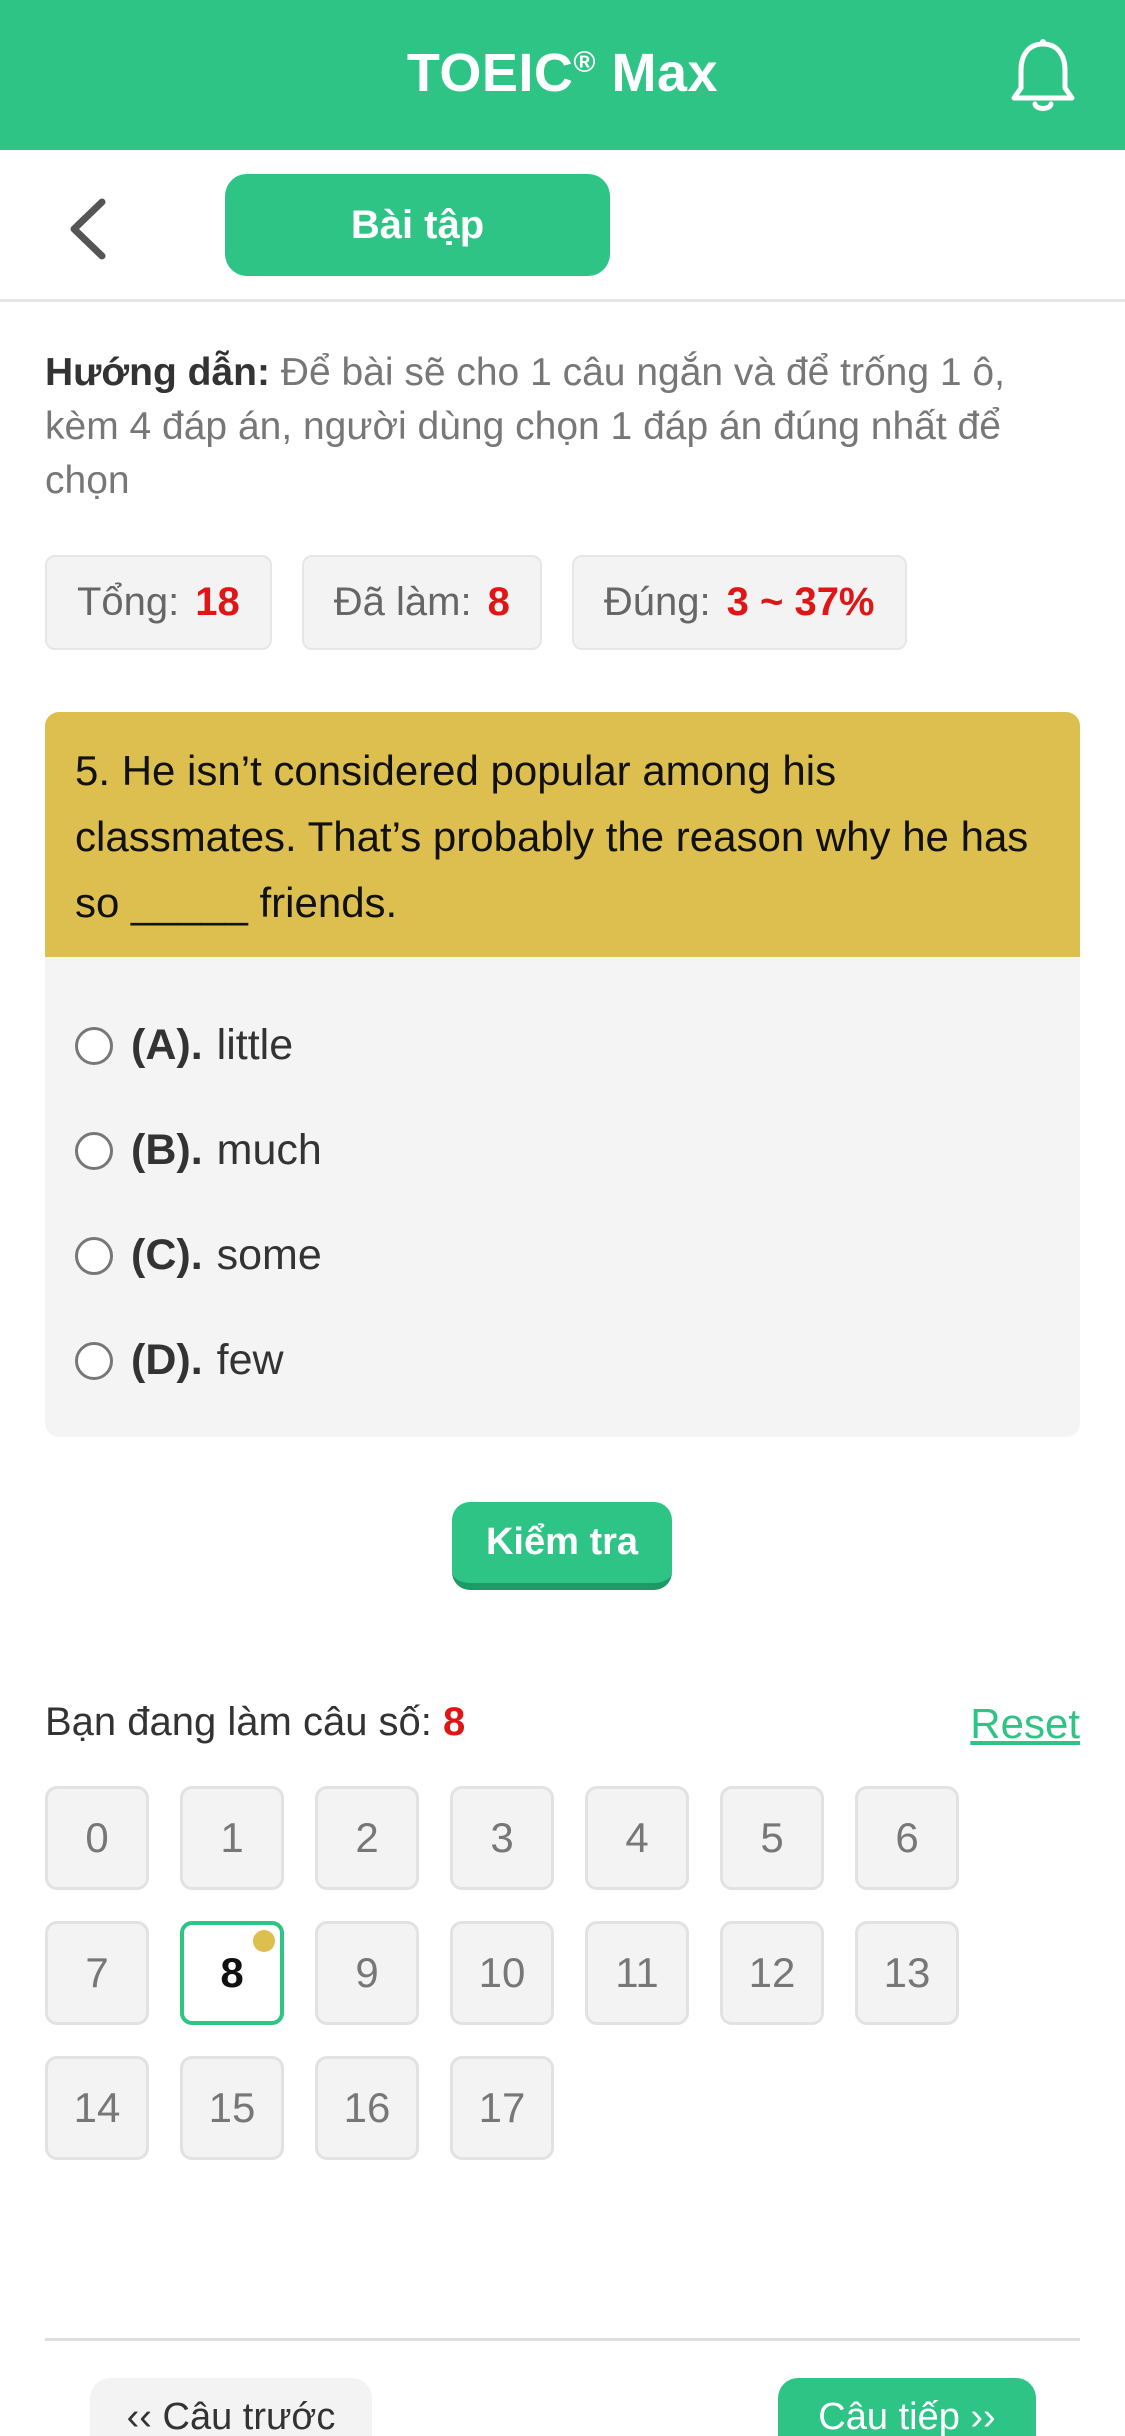 The height and width of the screenshot is (2436, 1125). I want to click on current-question-row: Bạn đang làm câu số: 8 Reset, so click(562, 1724).